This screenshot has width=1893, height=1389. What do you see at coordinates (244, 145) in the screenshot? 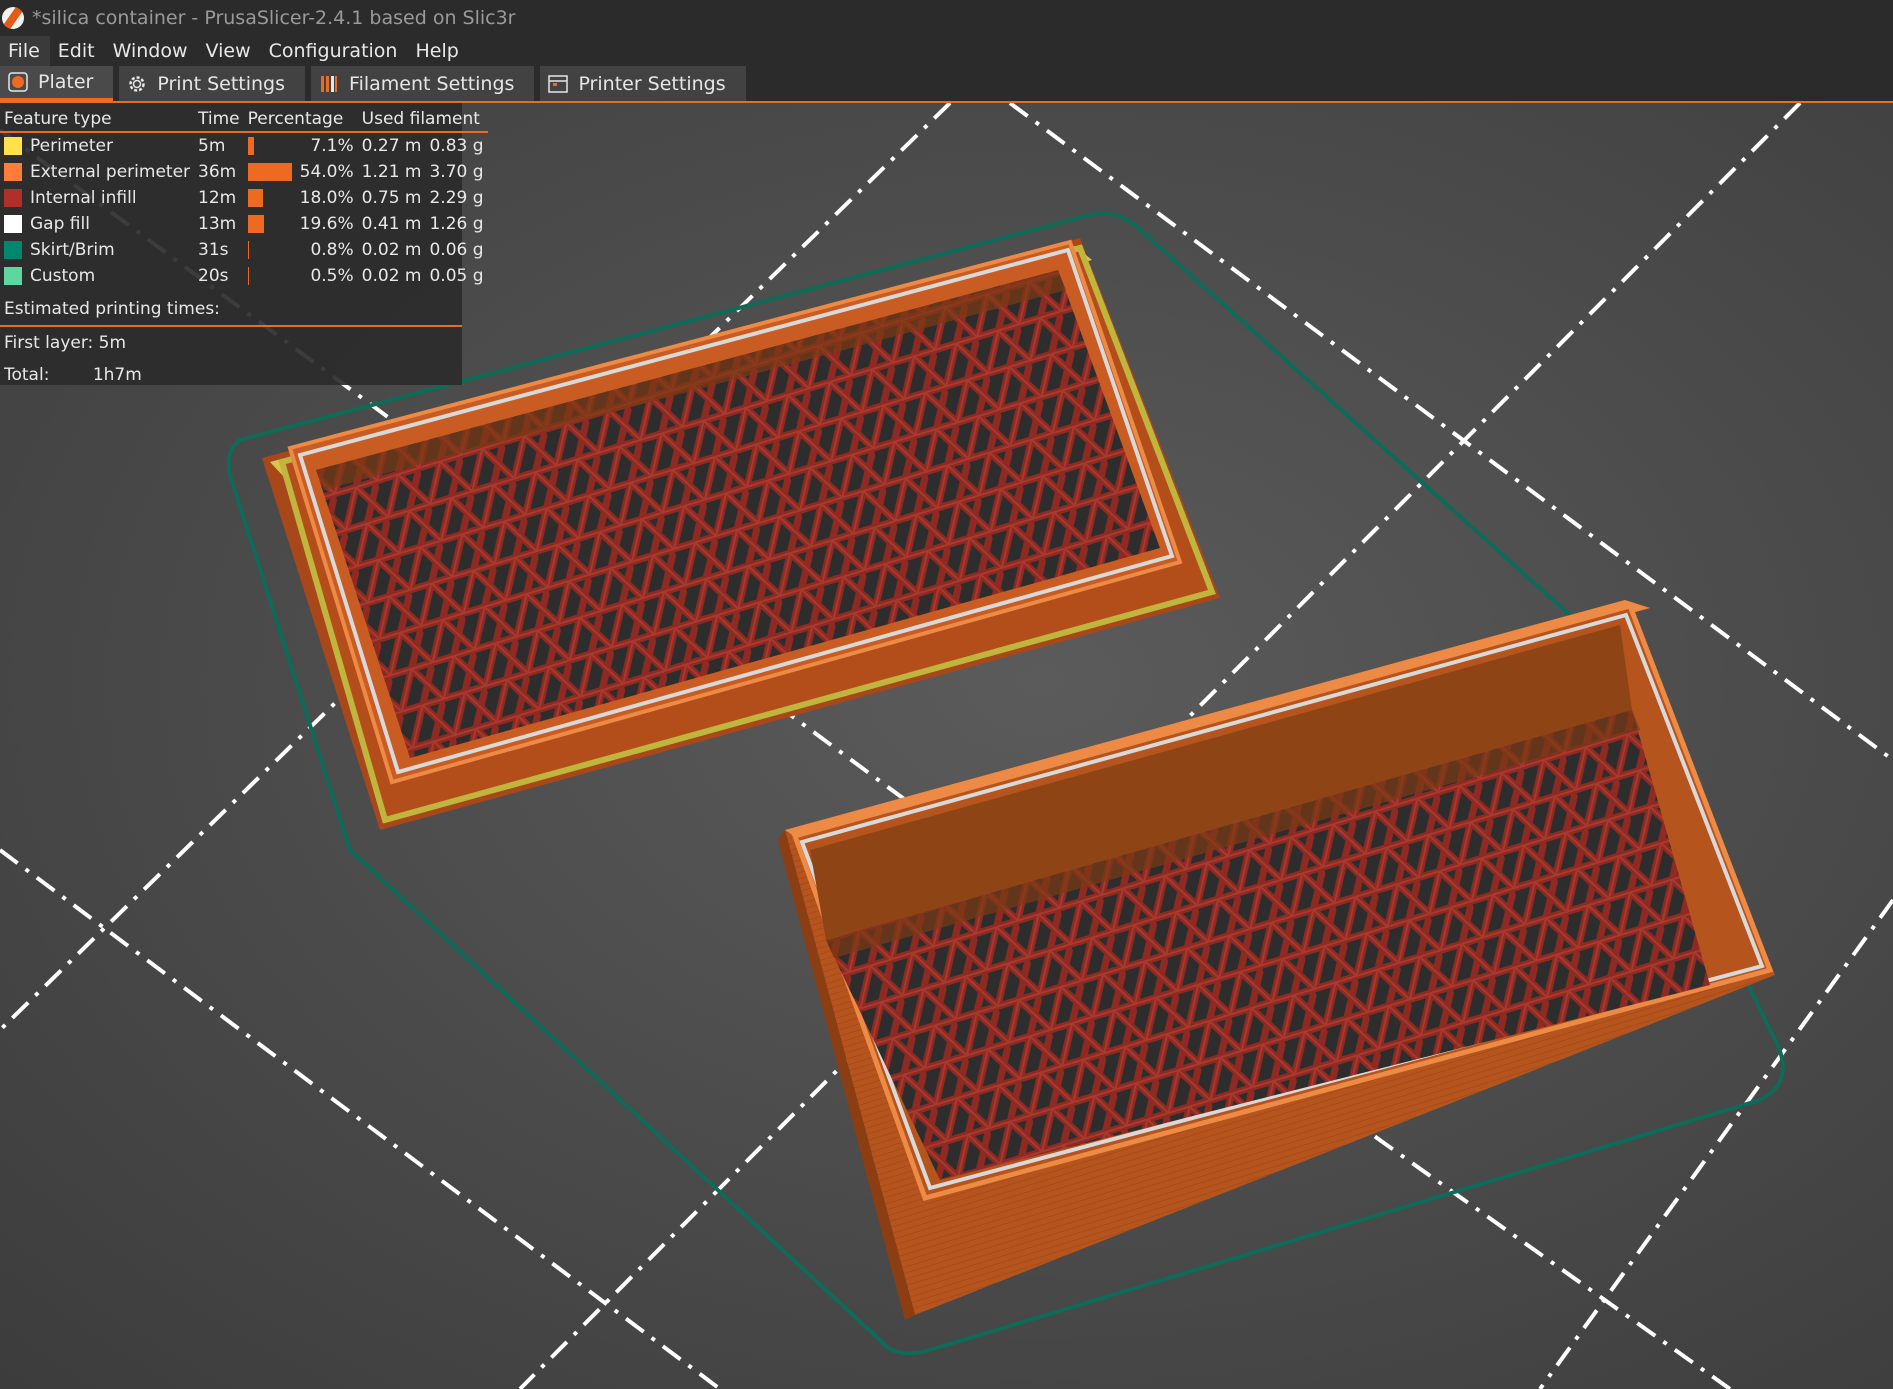
I see `legend-row: Perimeter 5m 7.1% 0.27 m 0.83 g` at bounding box center [244, 145].